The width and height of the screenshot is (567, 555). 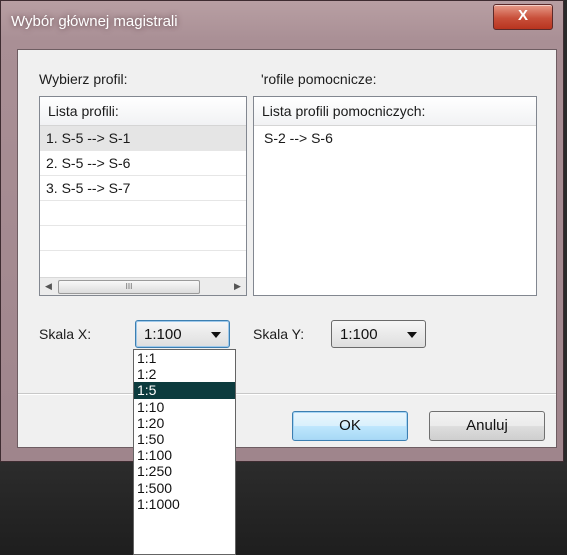 I want to click on scale-x-combobox: 1:100, so click(x=182, y=334).